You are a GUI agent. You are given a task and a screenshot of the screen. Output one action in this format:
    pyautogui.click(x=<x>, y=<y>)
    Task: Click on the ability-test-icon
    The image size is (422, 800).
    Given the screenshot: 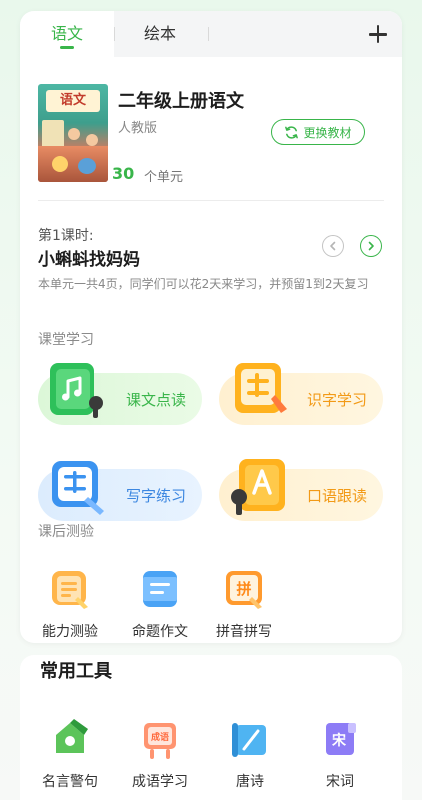 What is the action you would take?
    pyautogui.click(x=70, y=590)
    